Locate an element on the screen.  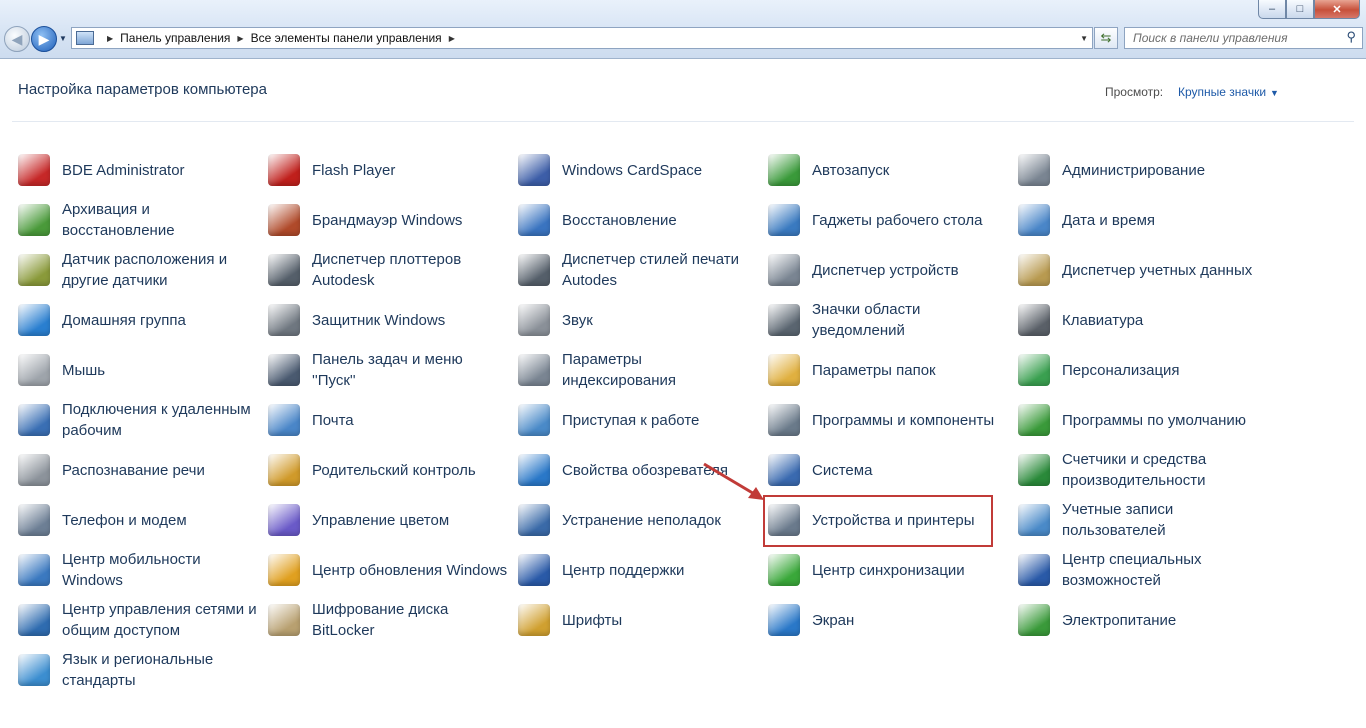
panel-item-label: Параметры индексирования is located at coordinates (619, 370).